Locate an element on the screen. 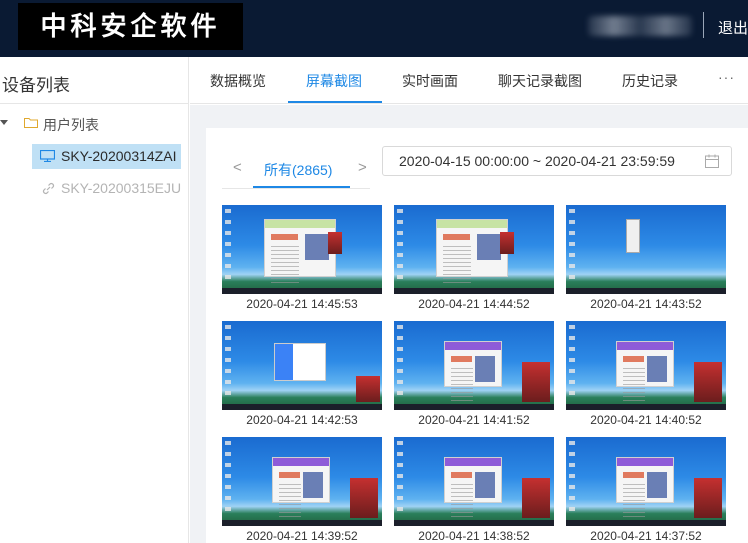  filter-next-button: > is located at coordinates (362, 167).